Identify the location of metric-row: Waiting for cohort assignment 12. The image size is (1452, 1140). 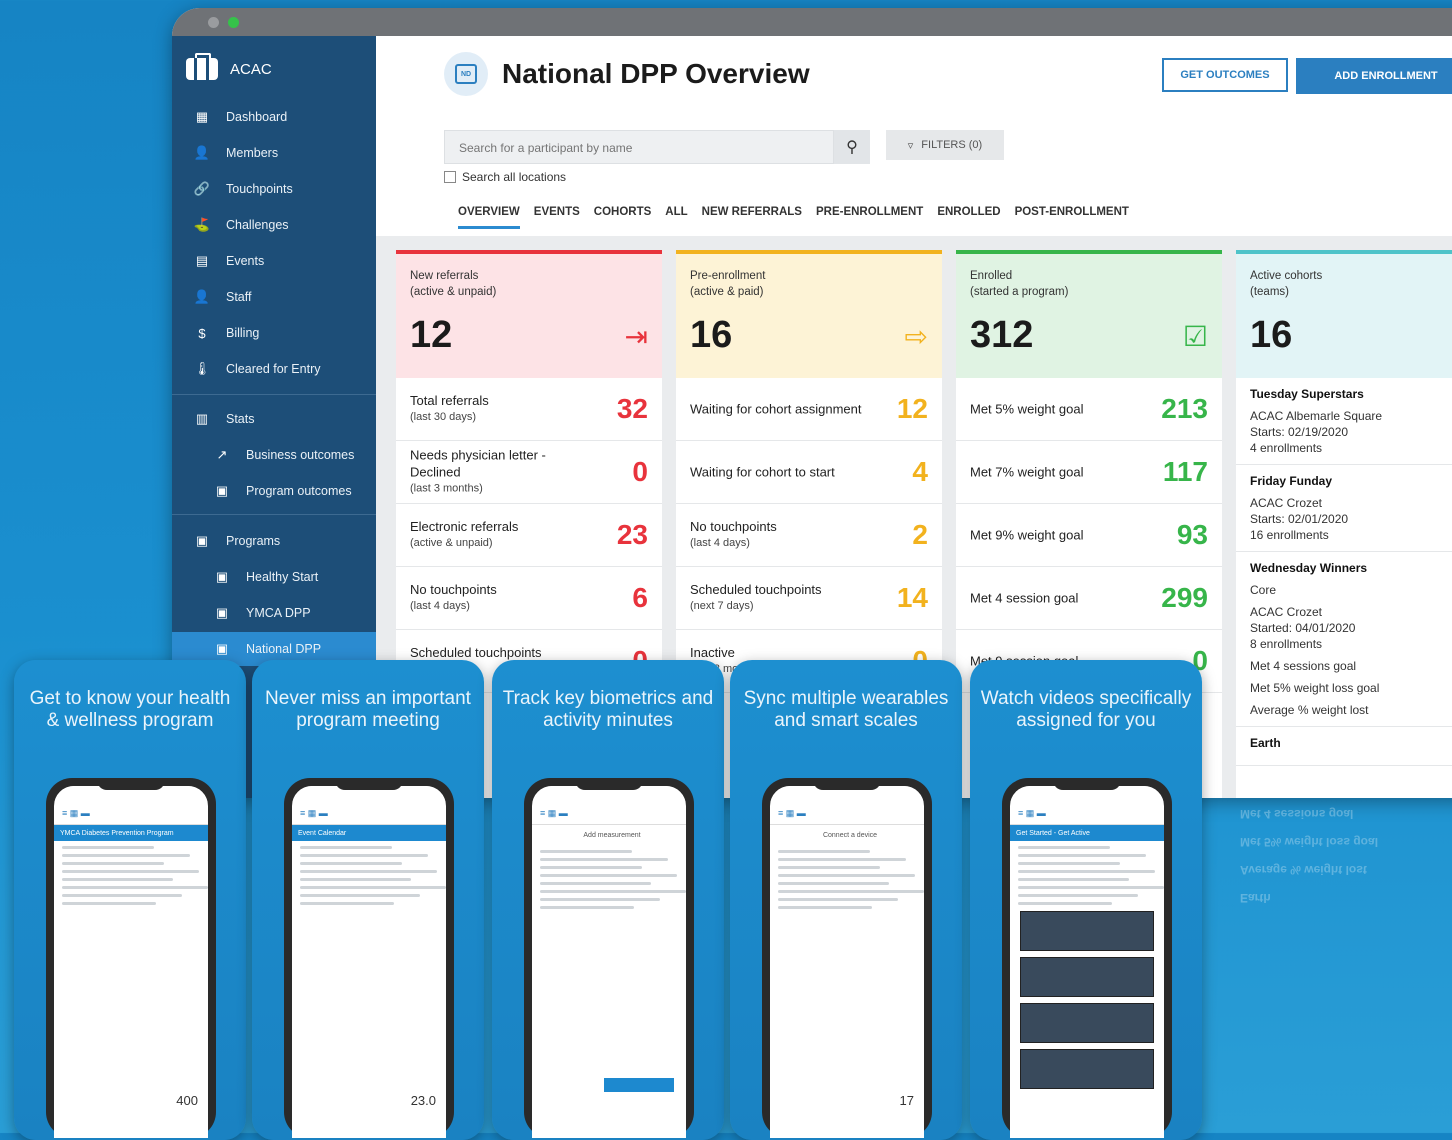
(809, 409).